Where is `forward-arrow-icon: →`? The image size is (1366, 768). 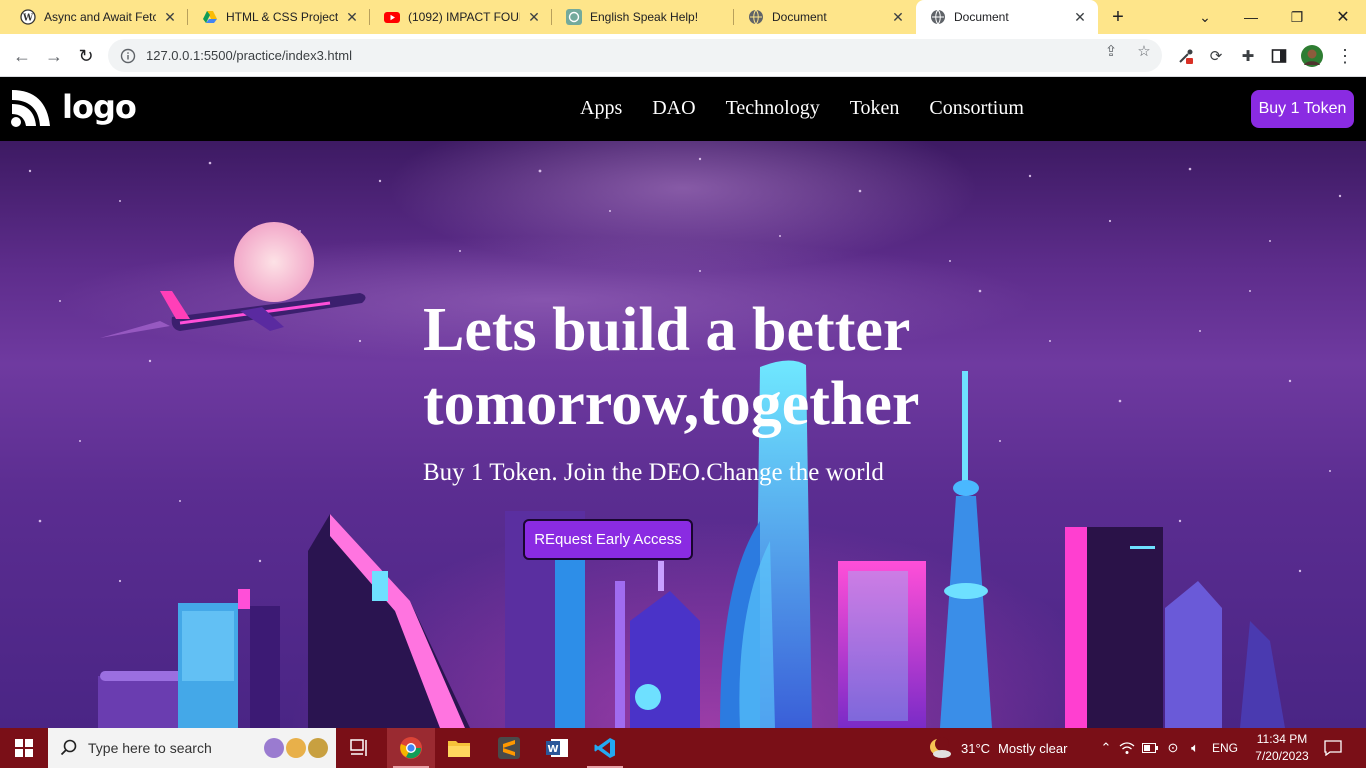
forward-arrow-icon: → is located at coordinates (54, 56).